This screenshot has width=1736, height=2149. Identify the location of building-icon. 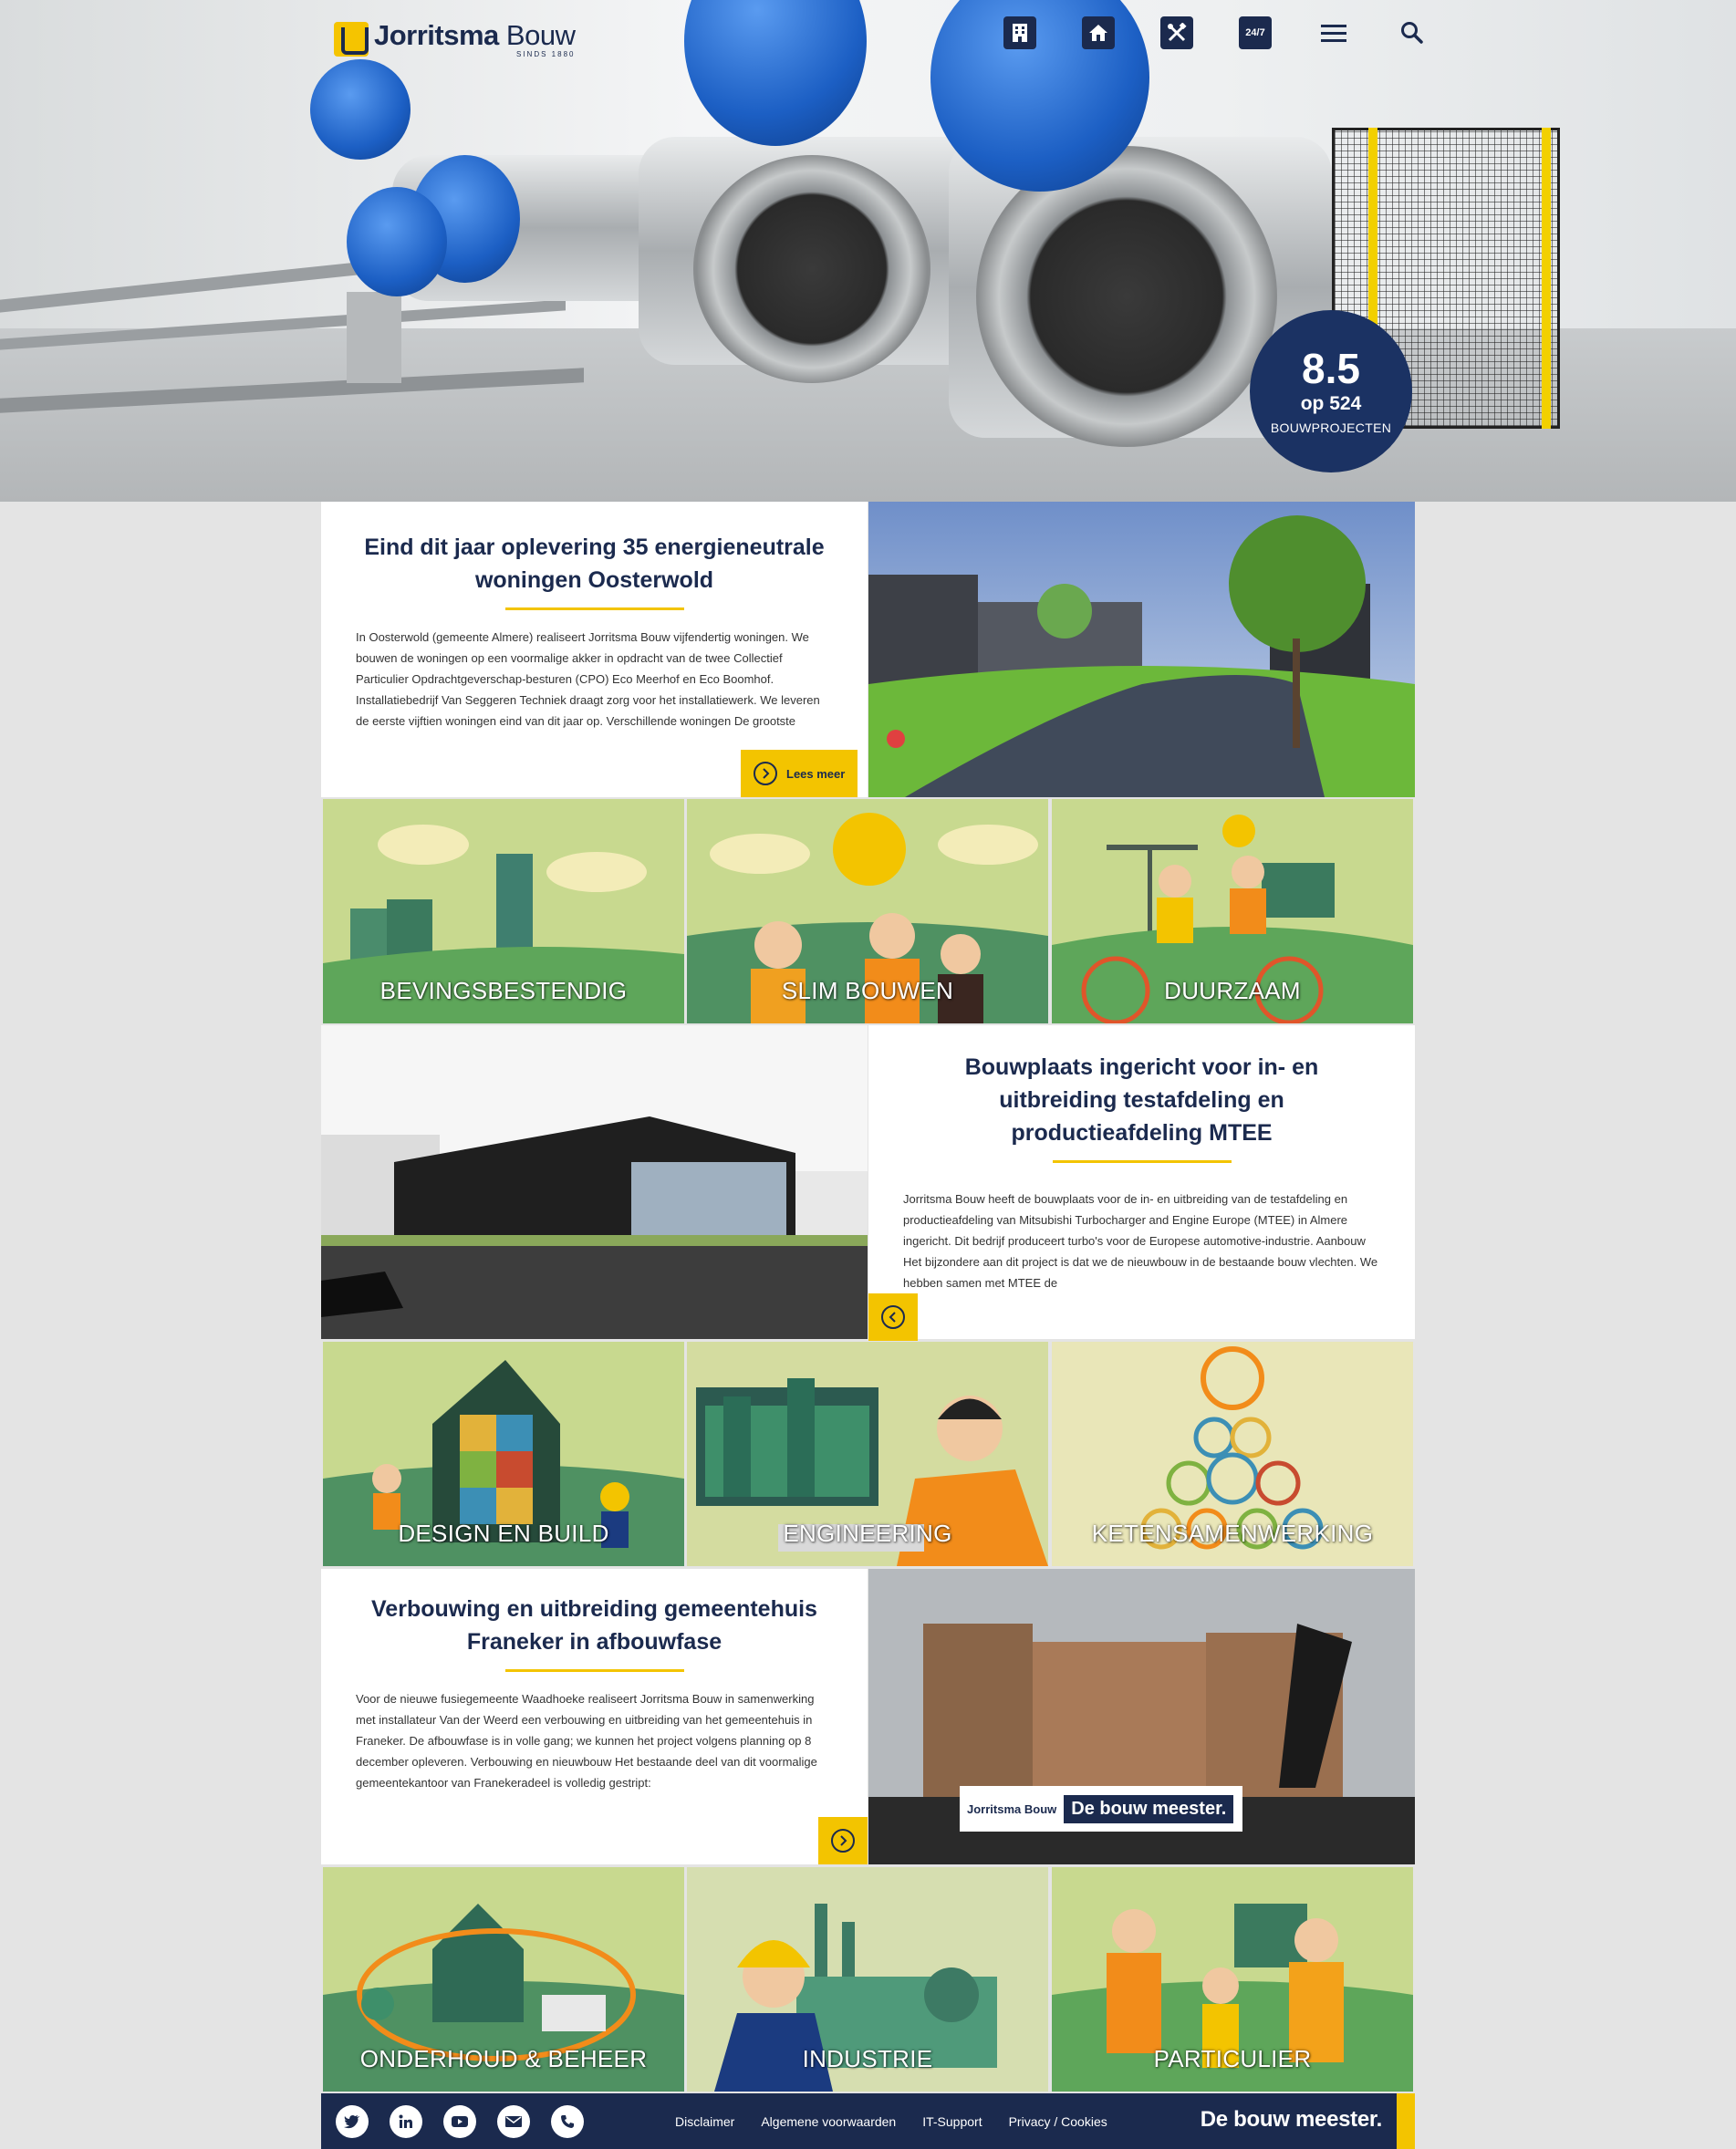
(1019, 33).